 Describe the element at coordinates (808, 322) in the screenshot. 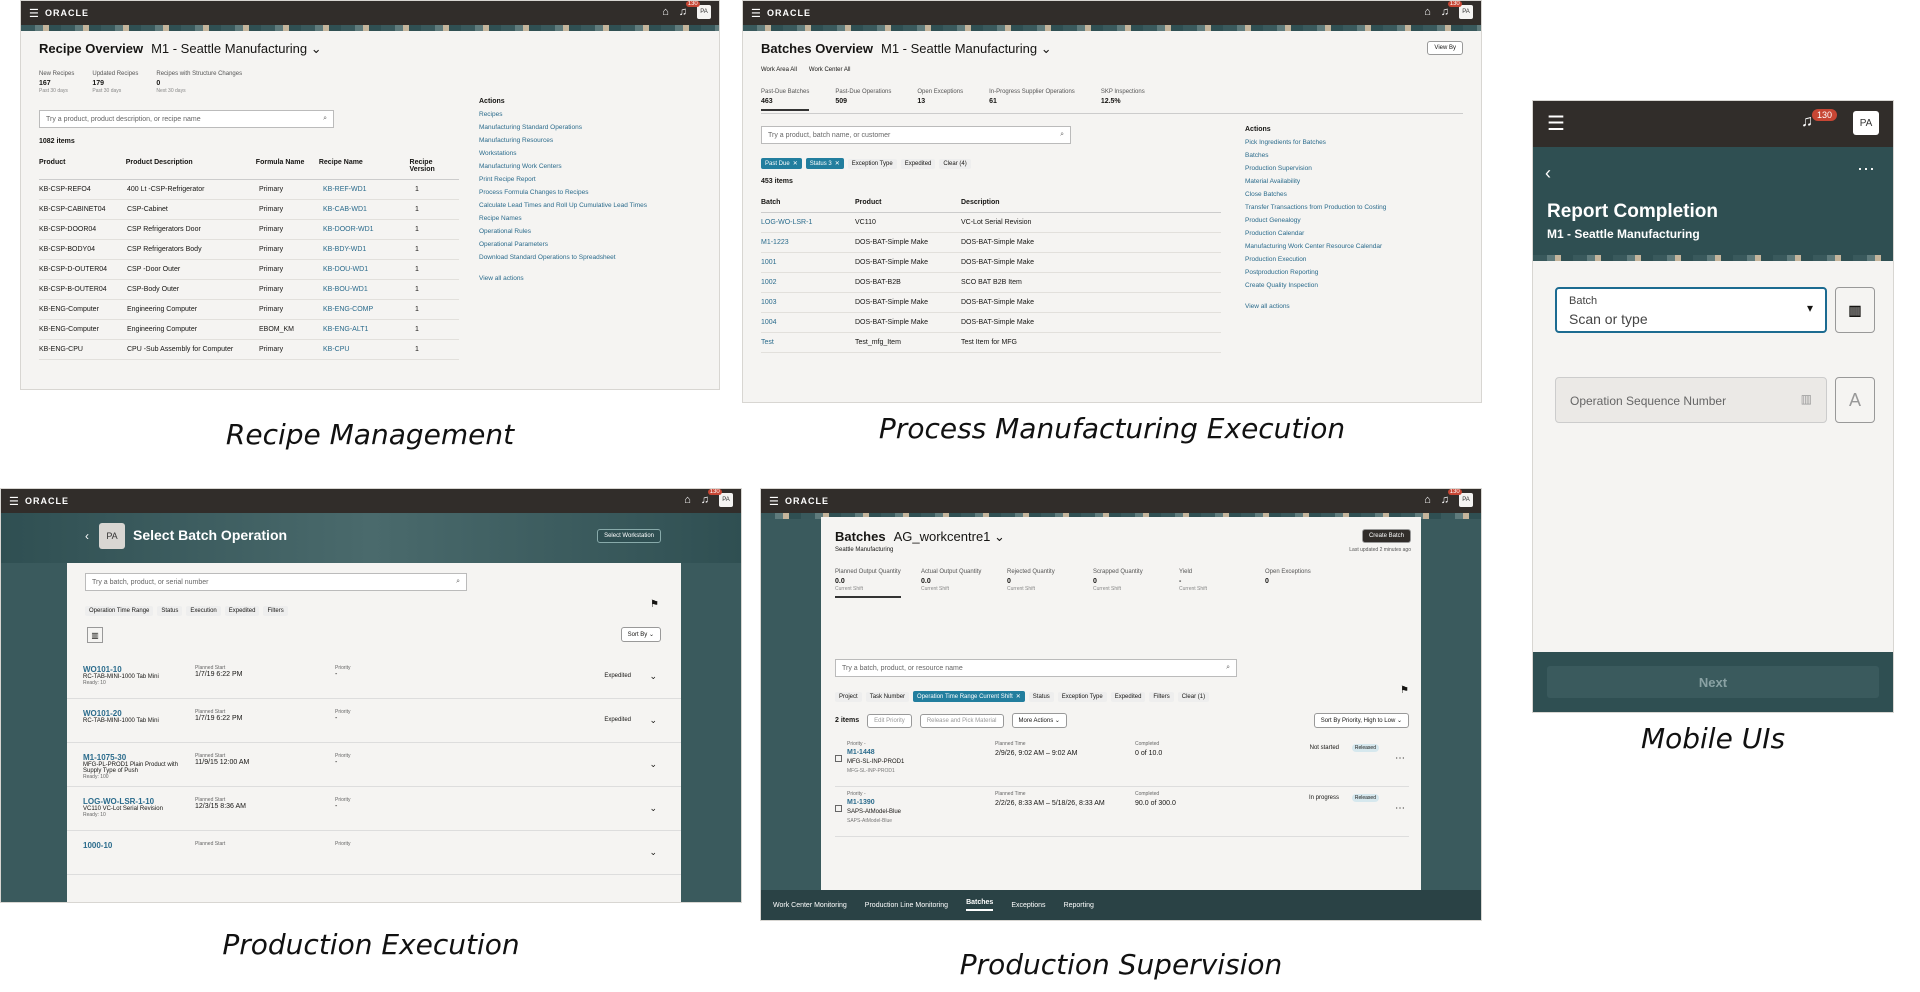

I see `table-cell: 1004` at that location.